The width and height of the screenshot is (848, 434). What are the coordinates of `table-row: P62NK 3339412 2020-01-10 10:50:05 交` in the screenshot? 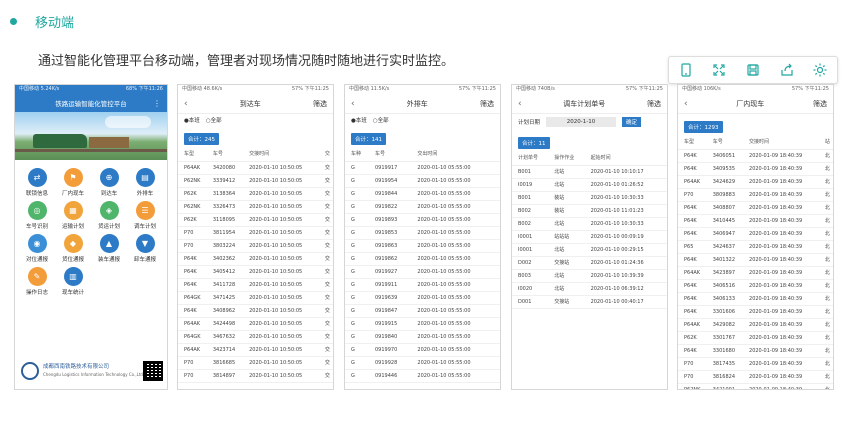 It's located at (255, 181).